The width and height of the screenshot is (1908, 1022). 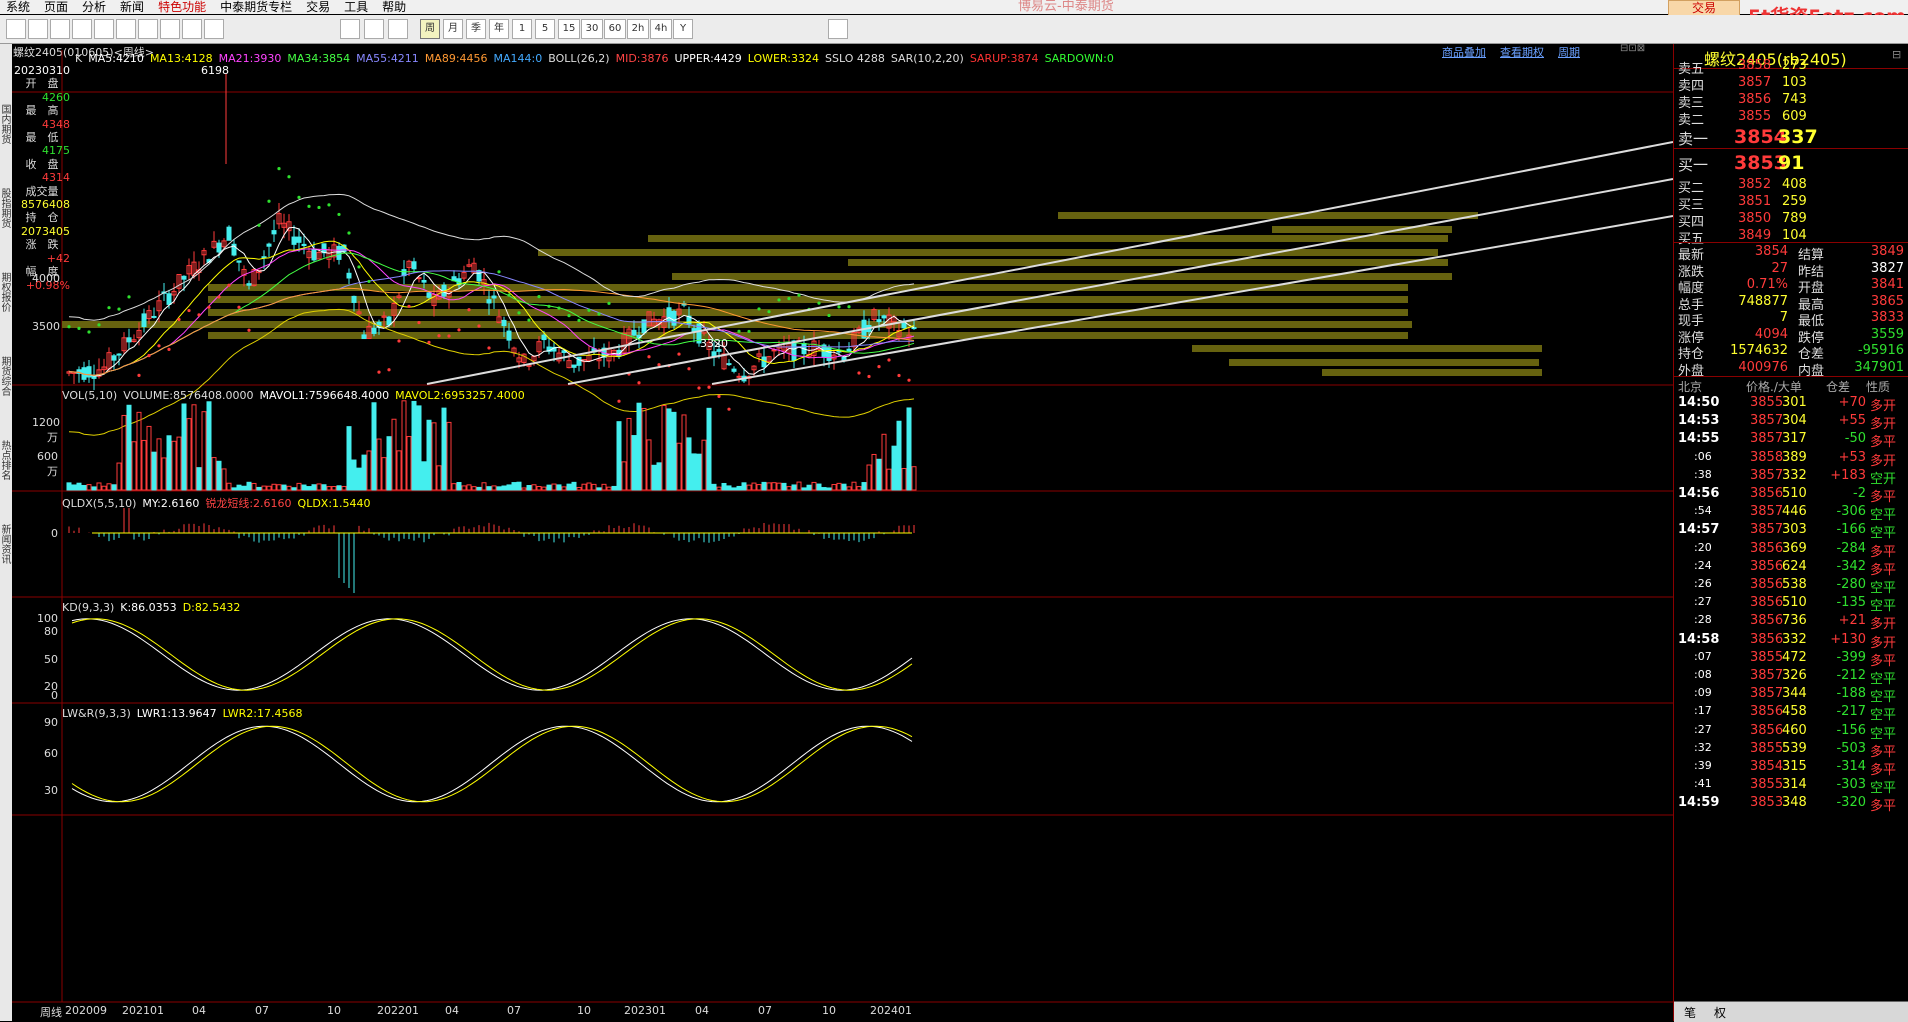 What do you see at coordinates (1754, 65) in the screenshot?
I see `ask-price: 3858` at bounding box center [1754, 65].